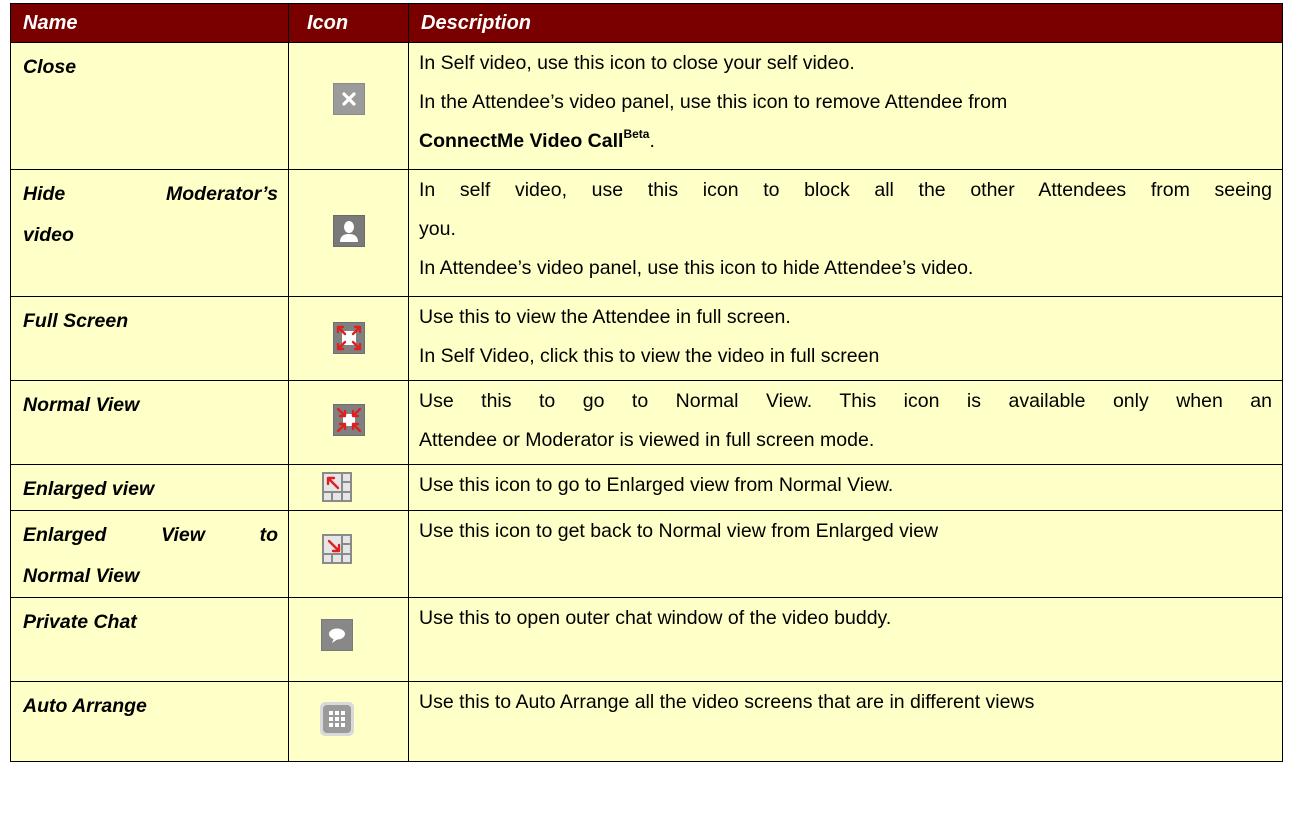 This screenshot has height=820, width=1298. I want to click on row-name: Hide Moderator’s video, so click(149, 233).